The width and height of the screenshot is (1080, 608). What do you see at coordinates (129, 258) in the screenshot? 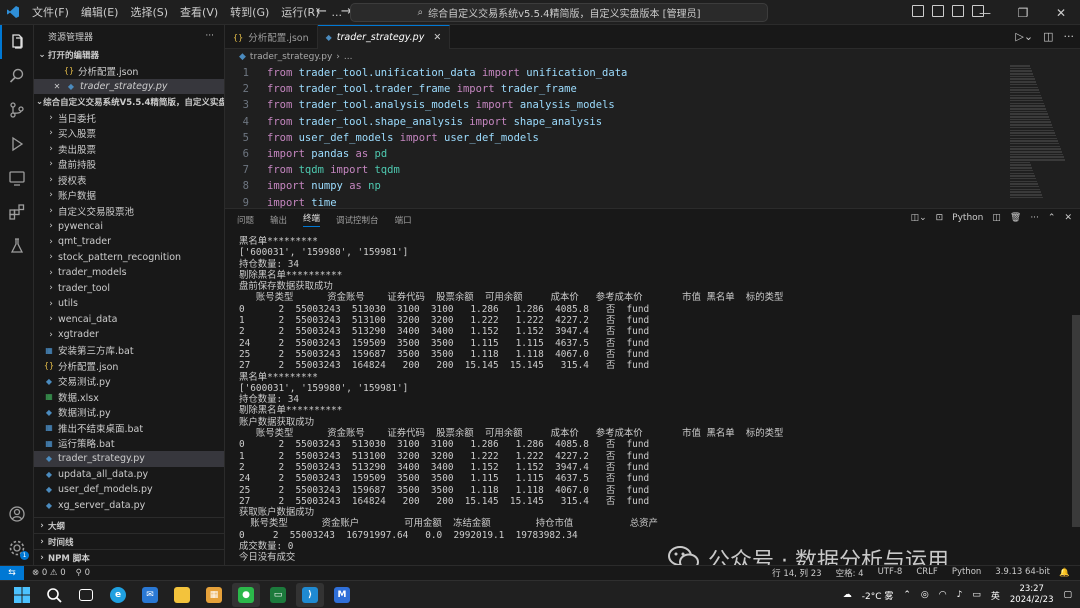
I see `folder-item: › stock_pattern_recognition` at bounding box center [129, 258].